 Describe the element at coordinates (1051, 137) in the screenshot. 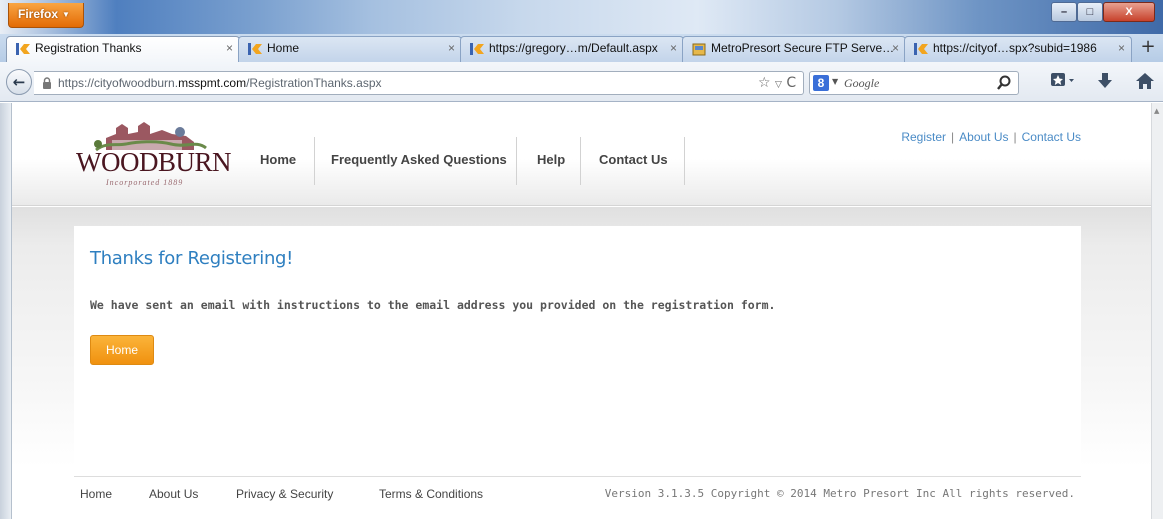

I see `contact-us-link: Contact Us` at that location.